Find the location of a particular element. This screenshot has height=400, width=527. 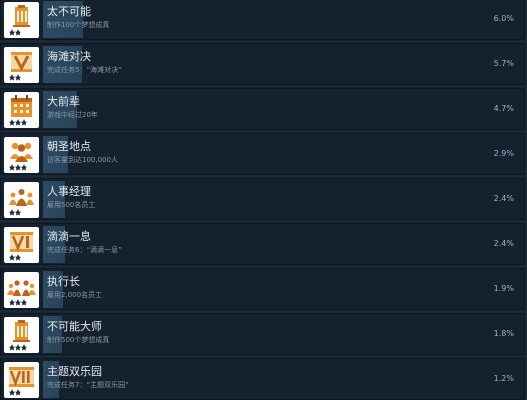

achievement-title: 不可能大师 is located at coordinates (74, 326).